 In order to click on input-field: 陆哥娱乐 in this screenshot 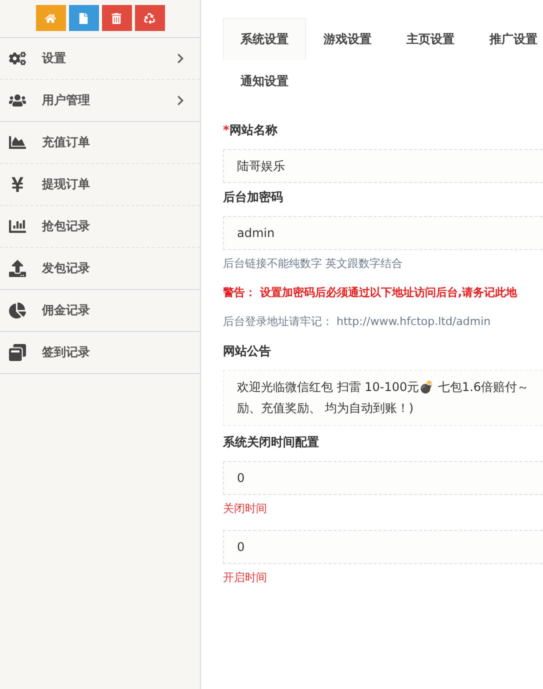, I will do `click(383, 166)`.